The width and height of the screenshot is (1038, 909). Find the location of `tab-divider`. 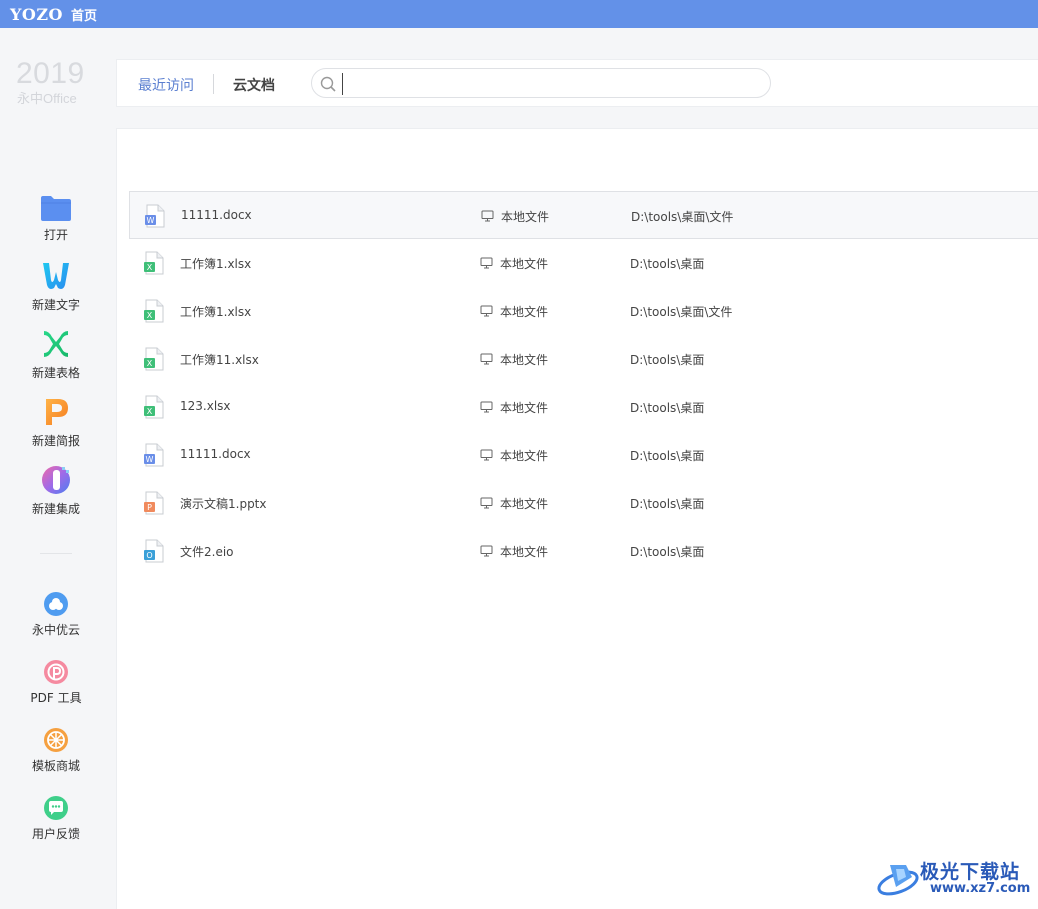

tab-divider is located at coordinates (213, 84).